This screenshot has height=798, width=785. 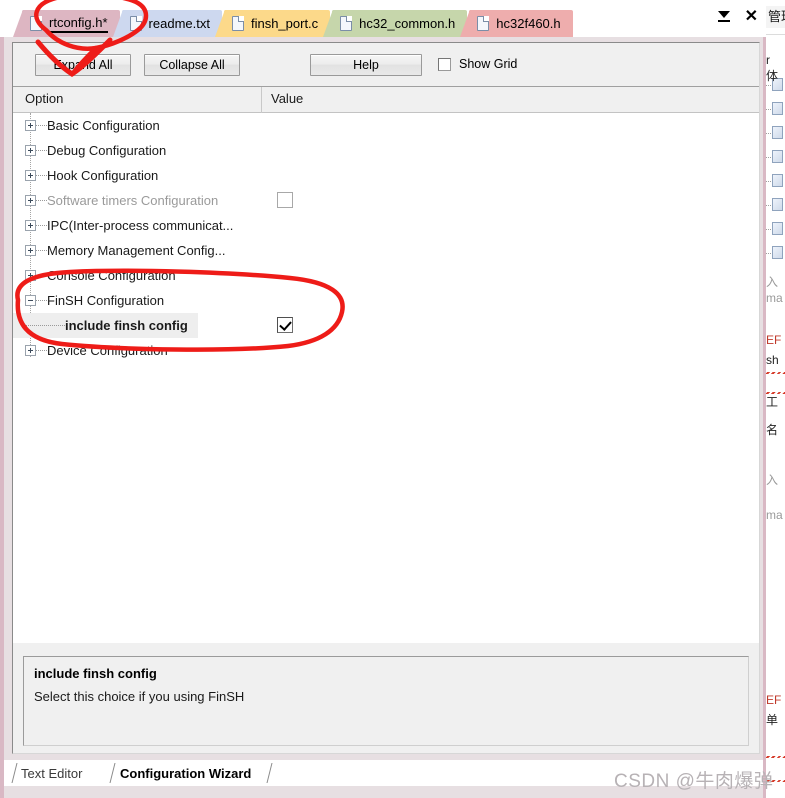 What do you see at coordinates (774, 515) in the screenshot?
I see `side-panel-text-fragment: ma` at bounding box center [774, 515].